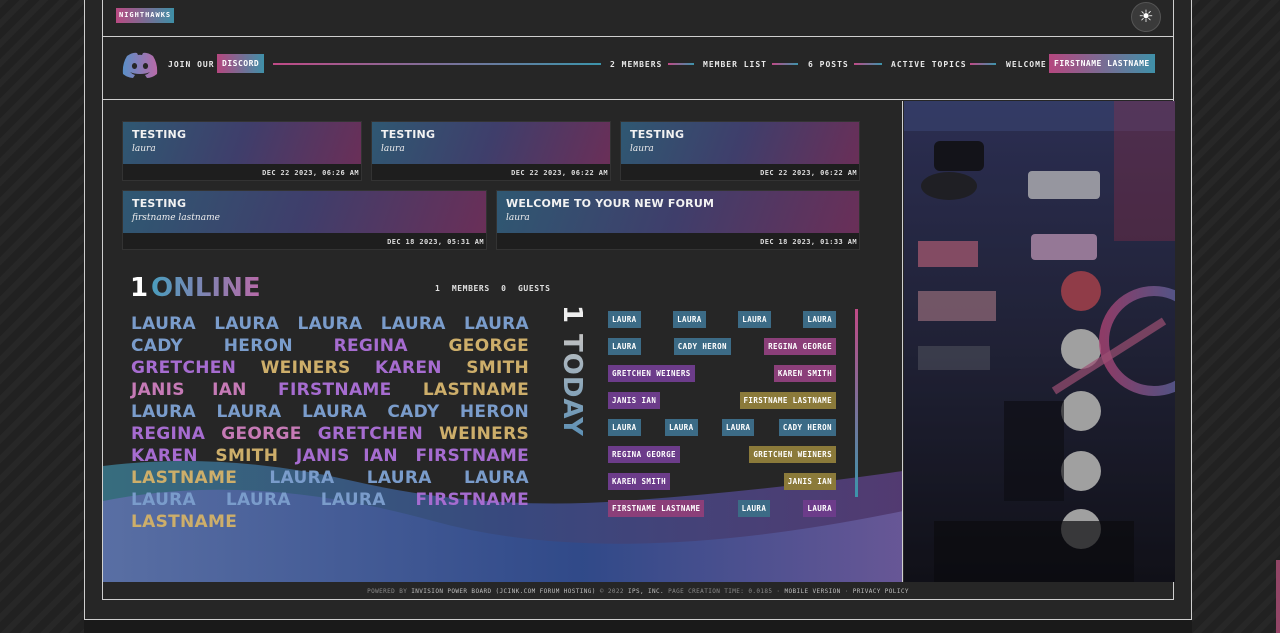 Image resolution: width=1280 pixels, height=633 pixels. What do you see at coordinates (241, 63) in the screenshot?
I see `discord-link: DISCORD` at bounding box center [241, 63].